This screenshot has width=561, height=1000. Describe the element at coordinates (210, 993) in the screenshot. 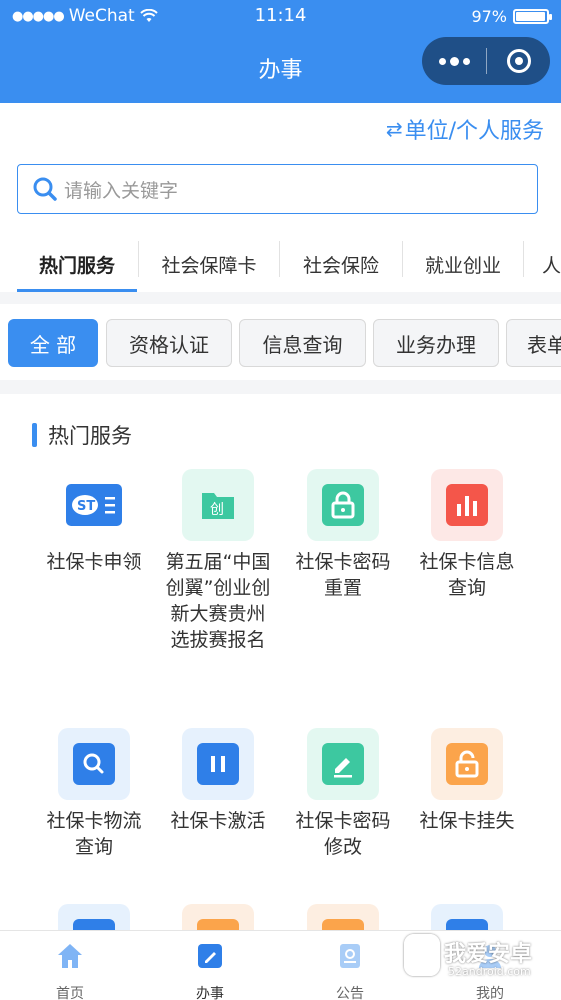

I see `tab-label: 办事` at that location.